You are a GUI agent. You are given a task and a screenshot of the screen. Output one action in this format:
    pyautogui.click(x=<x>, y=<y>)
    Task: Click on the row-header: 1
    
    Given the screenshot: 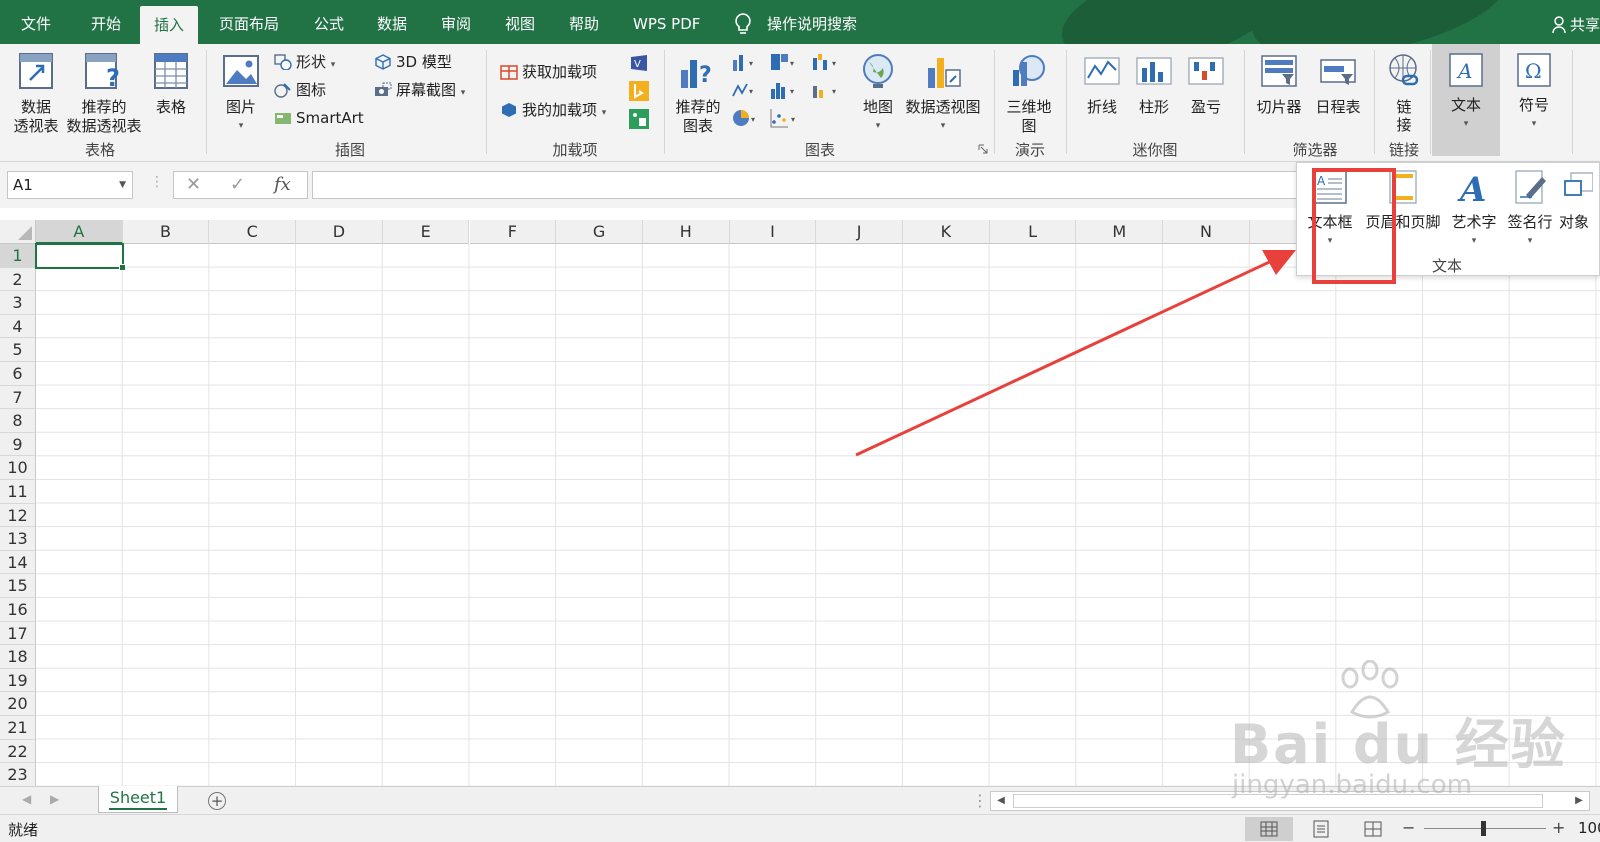 What is the action you would take?
    pyautogui.click(x=18, y=256)
    